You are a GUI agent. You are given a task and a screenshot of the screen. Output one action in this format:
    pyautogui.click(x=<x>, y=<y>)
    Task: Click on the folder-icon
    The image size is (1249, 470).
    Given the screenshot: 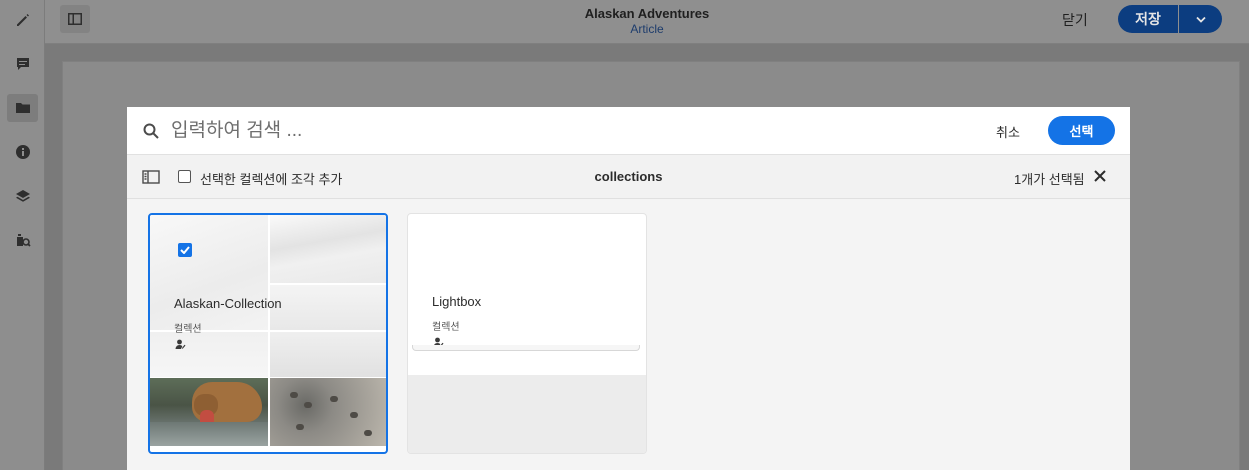 What is the action you would take?
    pyautogui.click(x=22, y=108)
    